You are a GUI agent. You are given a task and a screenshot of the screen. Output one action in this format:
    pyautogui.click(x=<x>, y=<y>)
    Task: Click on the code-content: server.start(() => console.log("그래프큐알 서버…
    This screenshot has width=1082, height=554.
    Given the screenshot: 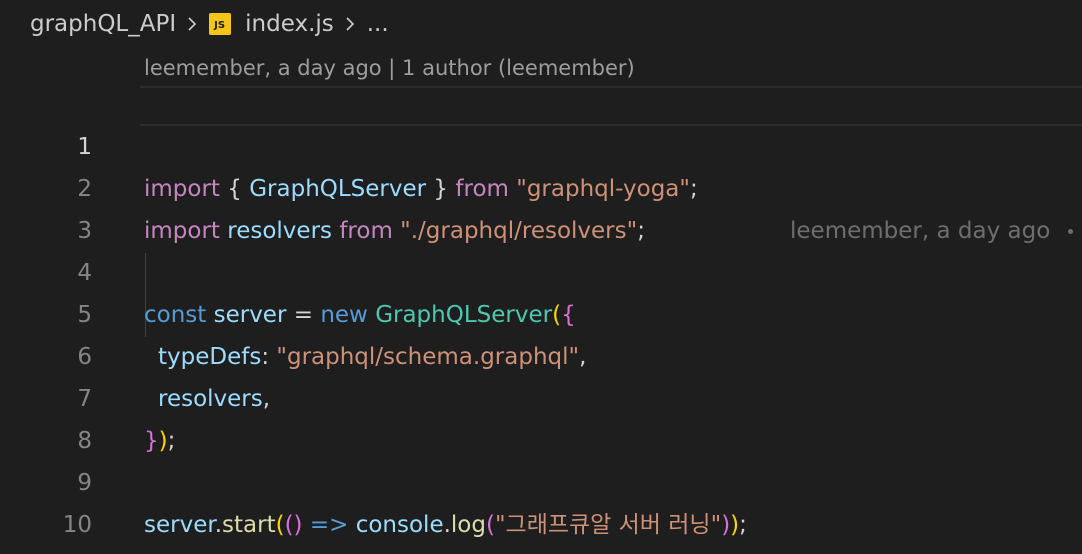 What is the action you would take?
    pyautogui.click(x=445, y=525)
    